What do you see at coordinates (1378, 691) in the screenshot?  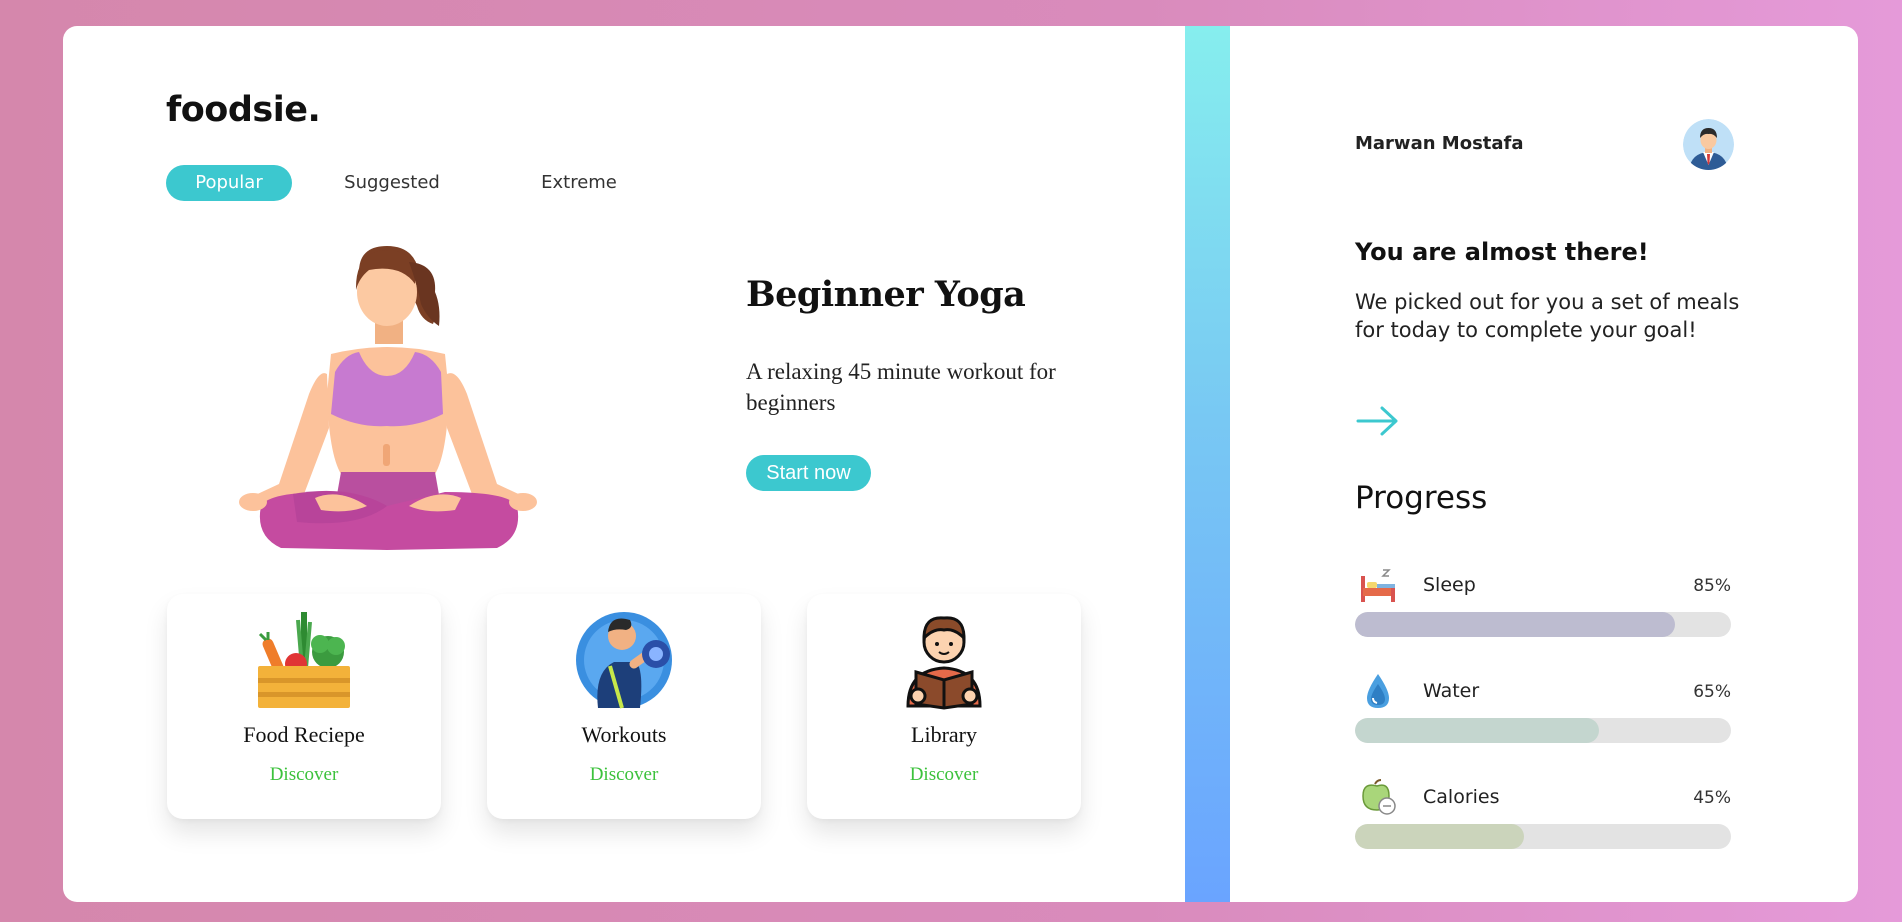 I see `water-drop-icon` at bounding box center [1378, 691].